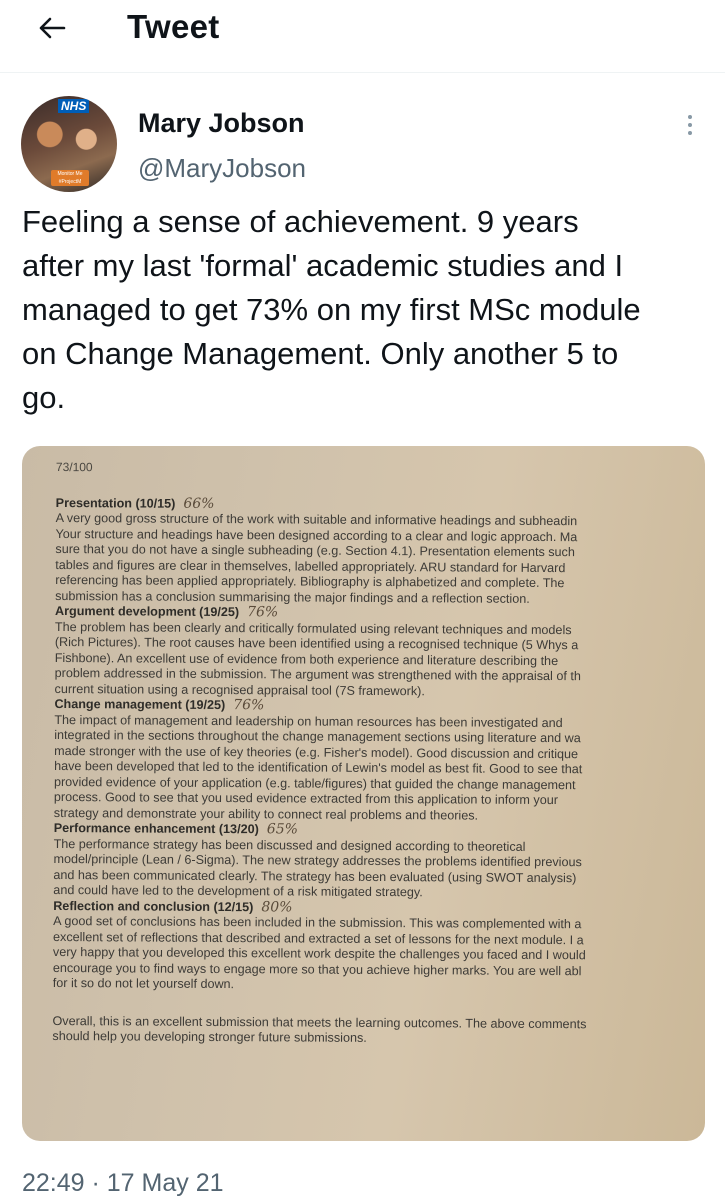 Image resolution: width=725 pixels, height=1200 pixels. I want to click on tweet-timestamp: 22:49 · 17 May 21, so click(123, 1183).